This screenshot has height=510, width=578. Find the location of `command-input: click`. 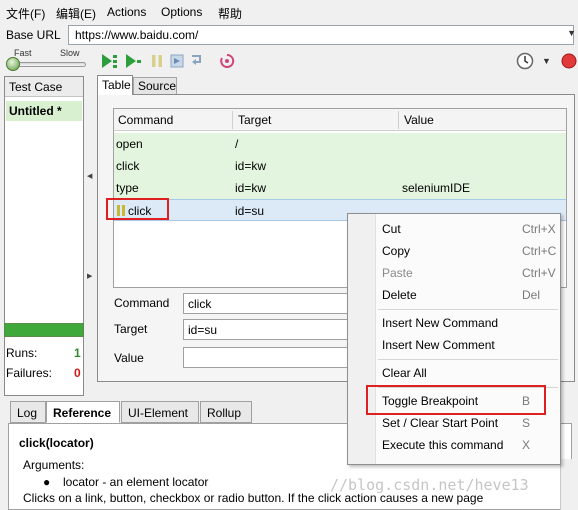

command-input: click is located at coordinates (270, 303).